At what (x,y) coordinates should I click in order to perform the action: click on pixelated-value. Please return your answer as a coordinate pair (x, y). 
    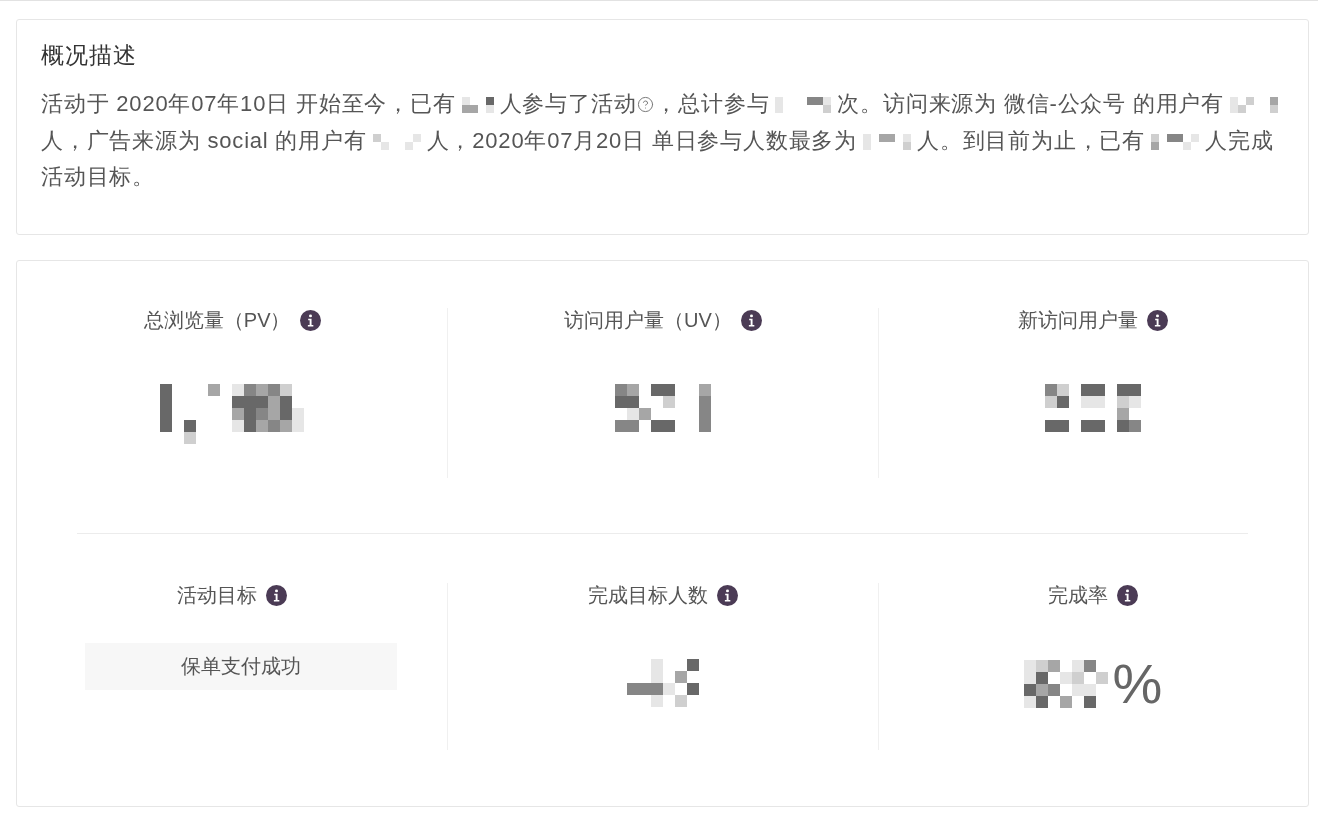
    Looking at the image, I should click on (663, 683).